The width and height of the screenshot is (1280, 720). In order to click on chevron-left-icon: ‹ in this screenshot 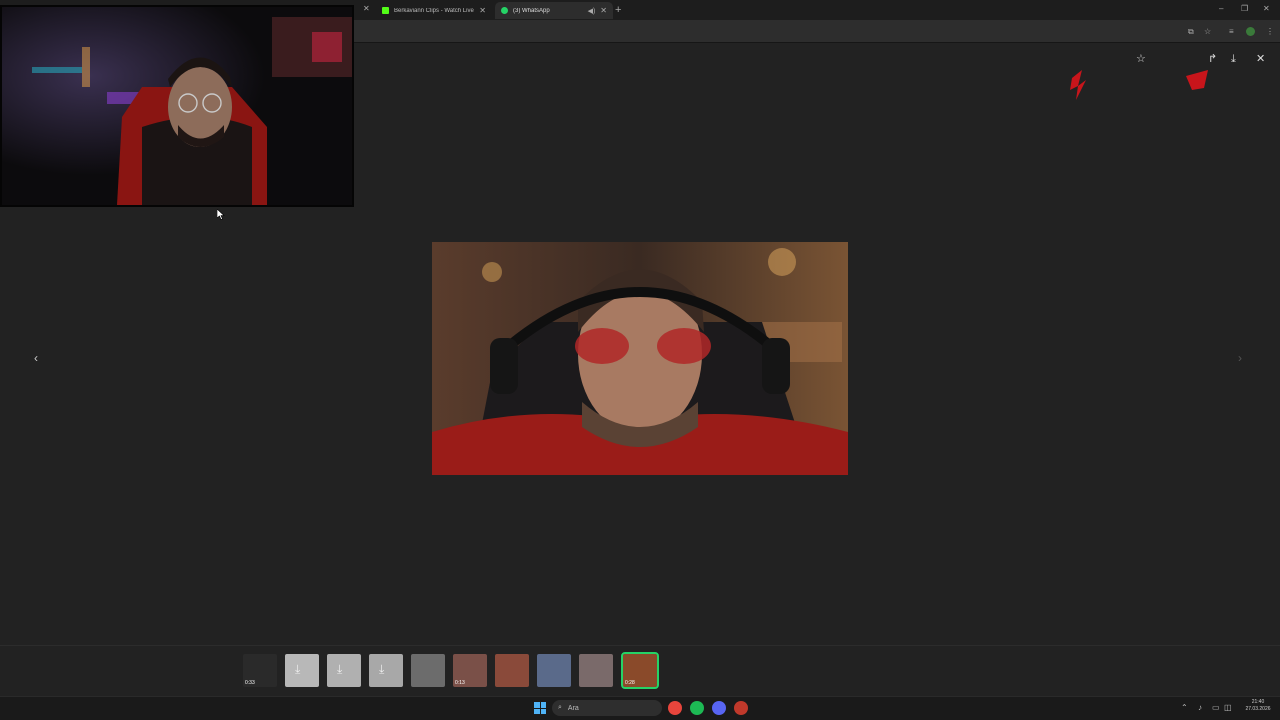, I will do `click(36, 358)`.